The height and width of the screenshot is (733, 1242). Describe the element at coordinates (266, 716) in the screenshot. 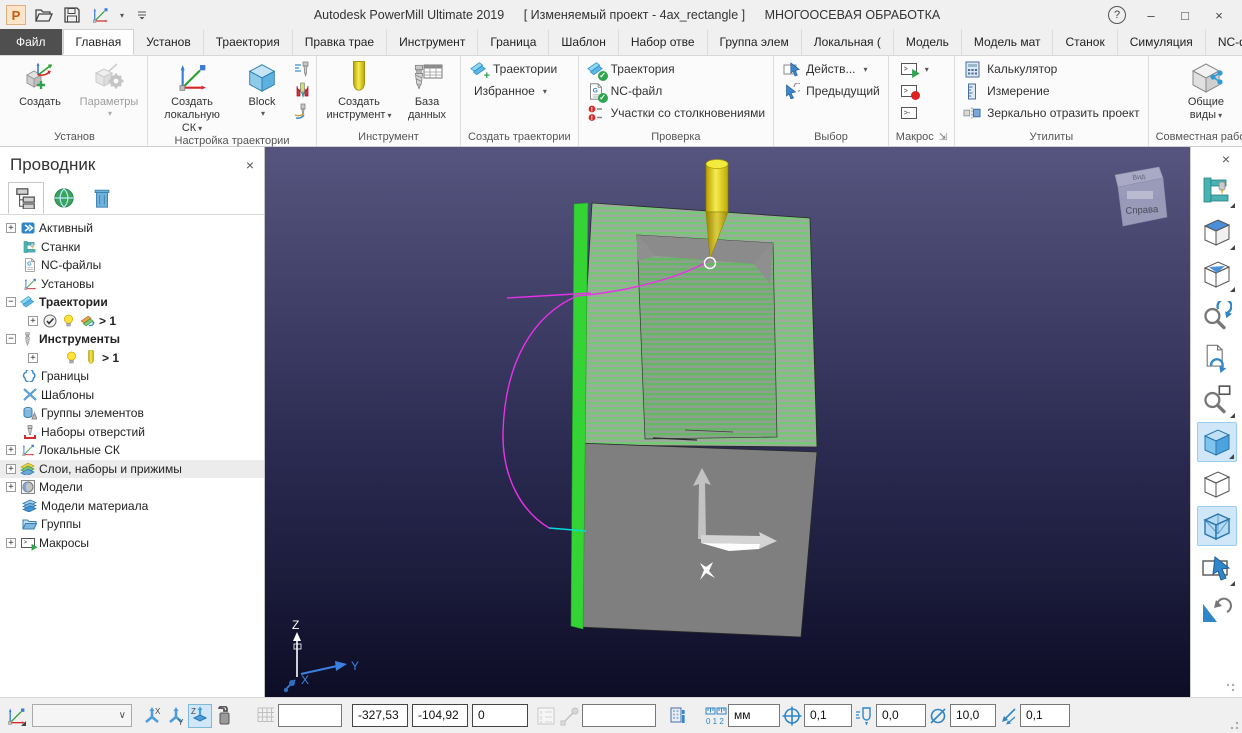

I see `grid-icon` at that location.